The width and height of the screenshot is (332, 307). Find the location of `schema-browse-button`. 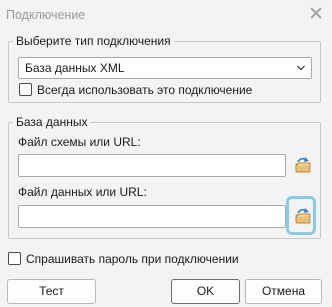

schema-browse-button is located at coordinates (303, 165).